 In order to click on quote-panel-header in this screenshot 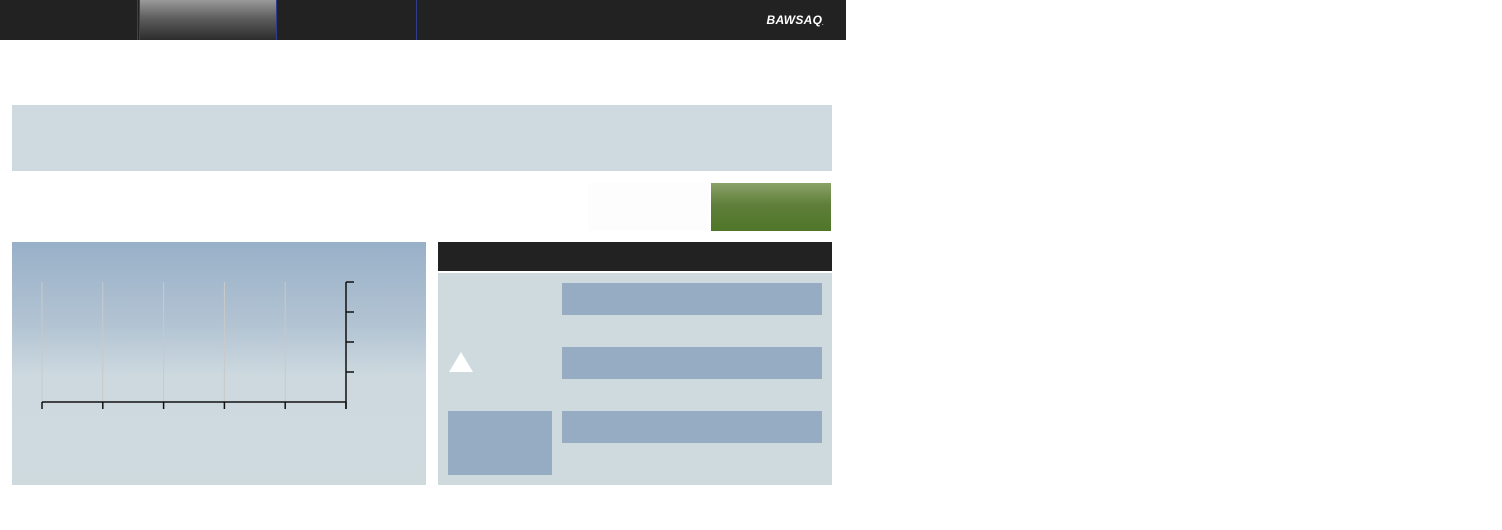, I will do `click(635, 256)`.